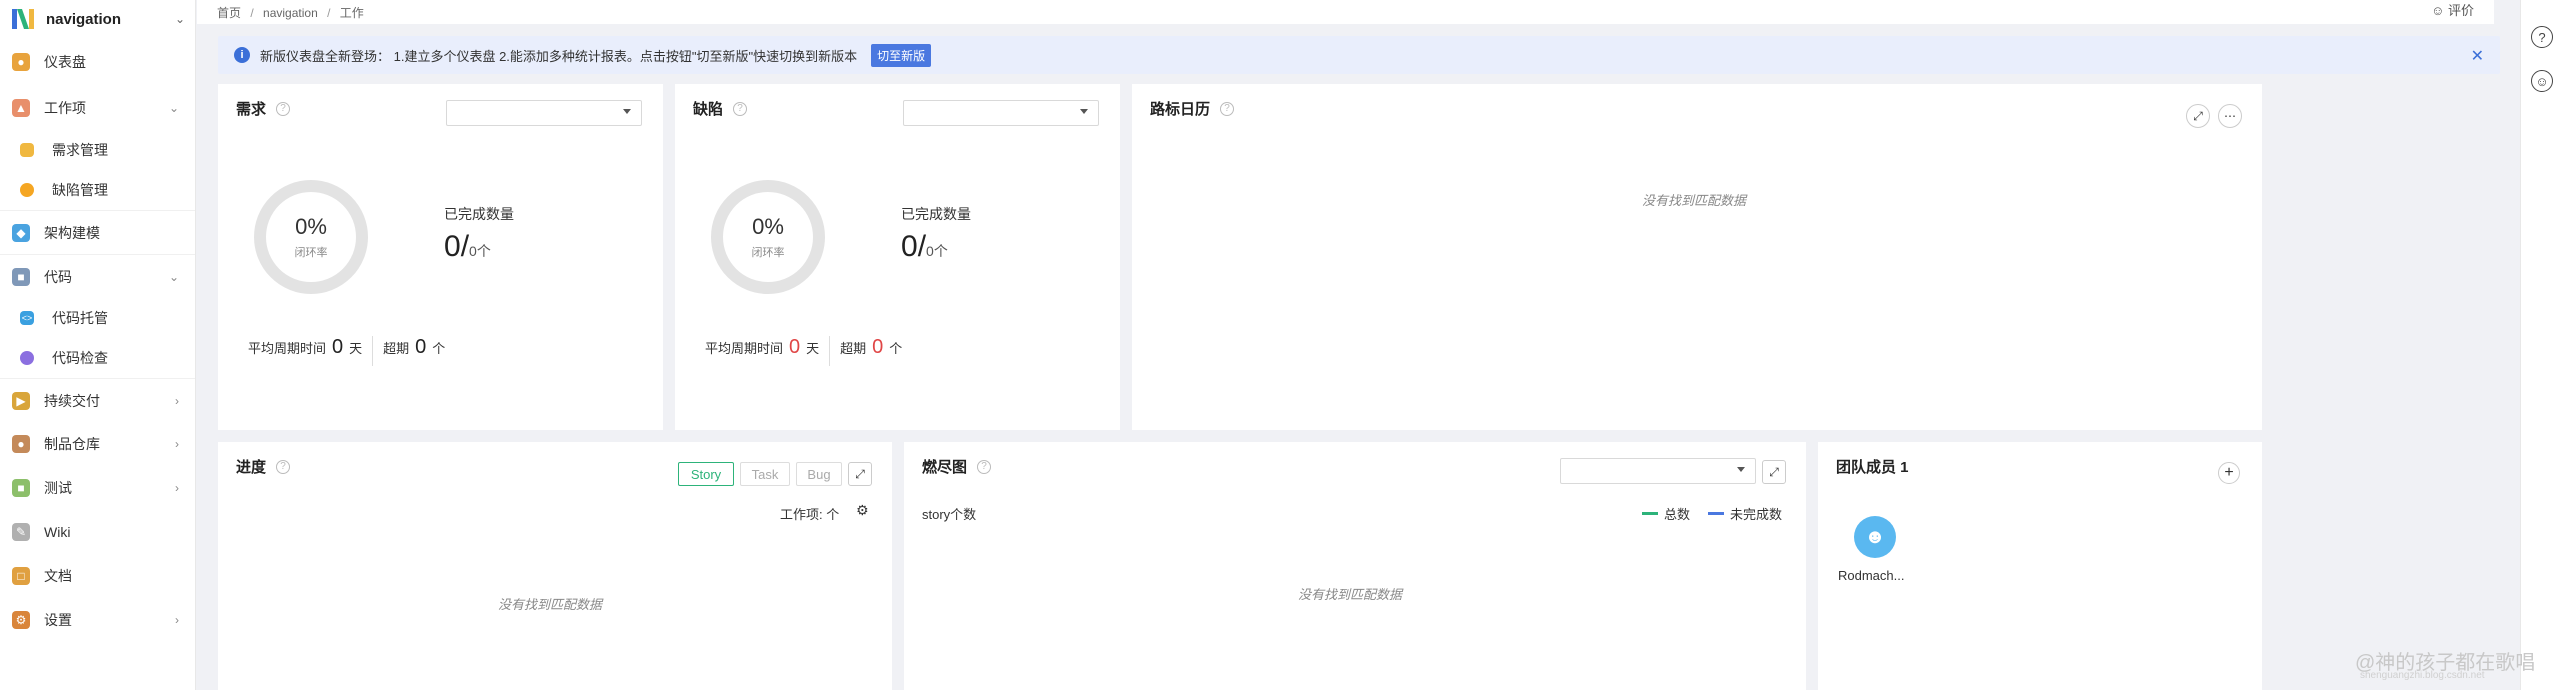  What do you see at coordinates (936, 214) in the screenshot?
I see `completed-count-label: 已完成数量` at bounding box center [936, 214].